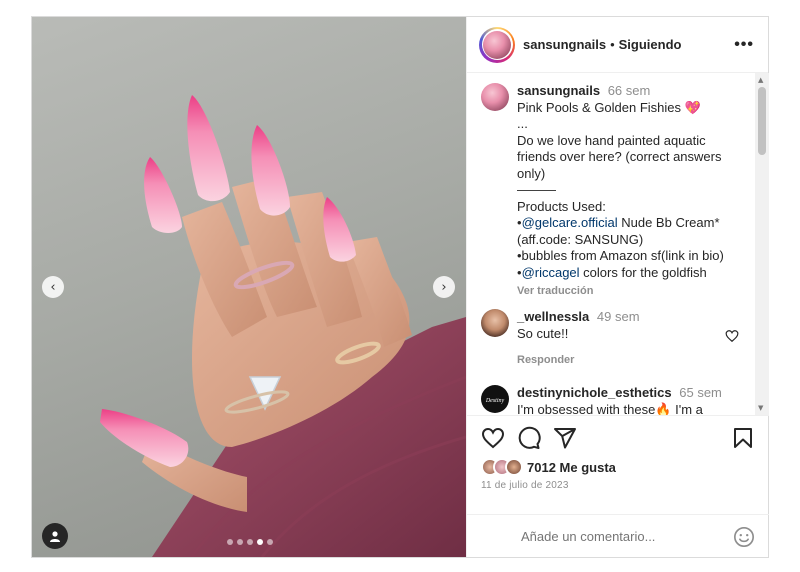 The height and width of the screenshot is (572, 800). Describe the element at coordinates (565, 438) in the screenshot. I see `share-icon` at that location.